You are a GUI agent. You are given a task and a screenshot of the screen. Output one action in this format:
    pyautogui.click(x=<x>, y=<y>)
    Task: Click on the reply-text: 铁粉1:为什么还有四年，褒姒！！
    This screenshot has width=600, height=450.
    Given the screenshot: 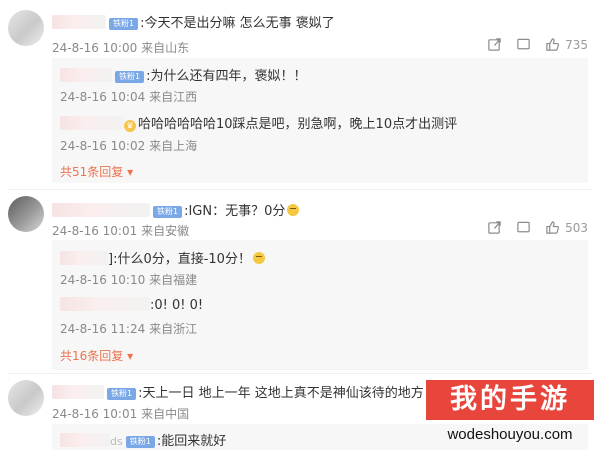 What is the action you would take?
    pyautogui.click(x=183, y=74)
    